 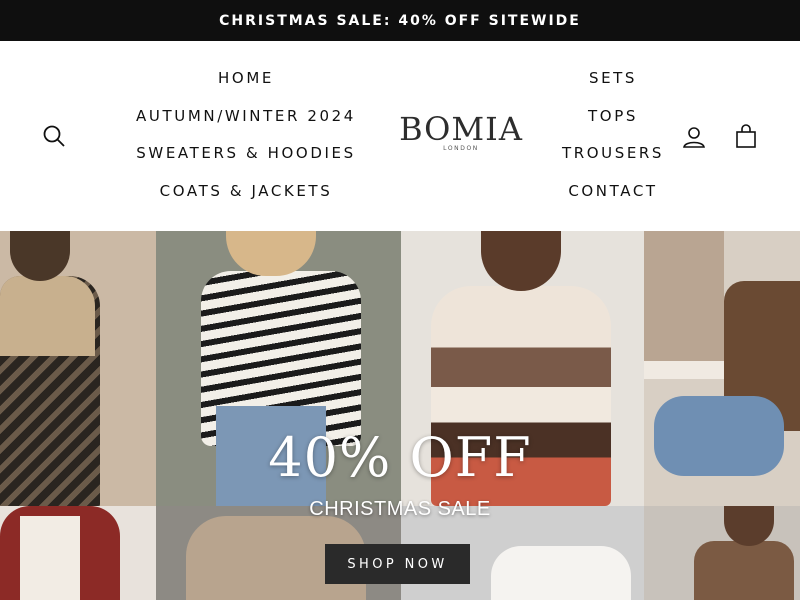 I want to click on hero-subtitle: CHRISTMAS SALE, so click(x=400, y=509).